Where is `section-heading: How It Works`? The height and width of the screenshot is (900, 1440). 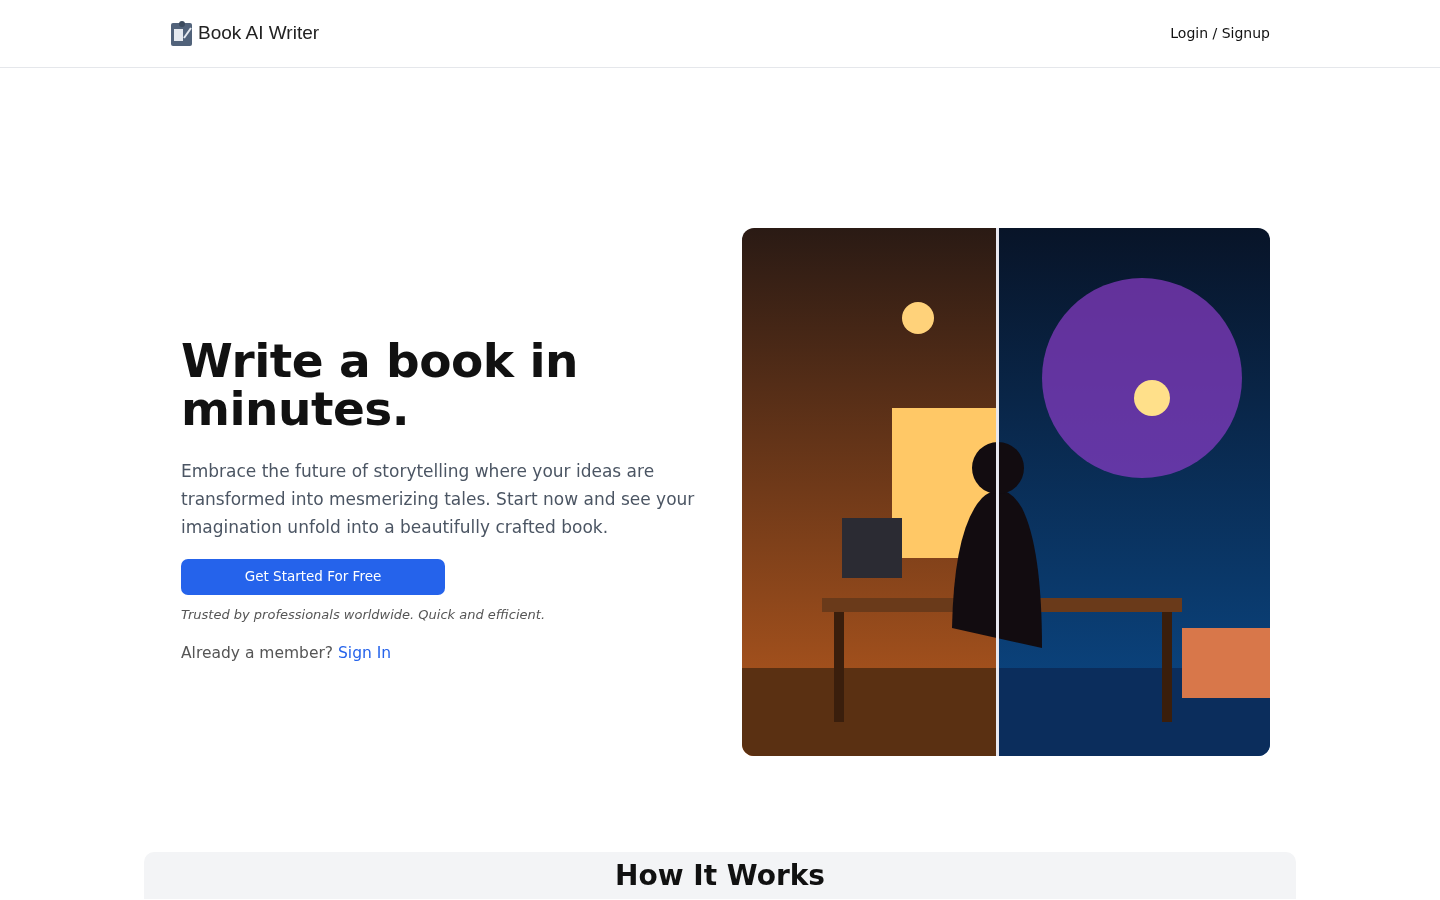 section-heading: How It Works is located at coordinates (720, 876).